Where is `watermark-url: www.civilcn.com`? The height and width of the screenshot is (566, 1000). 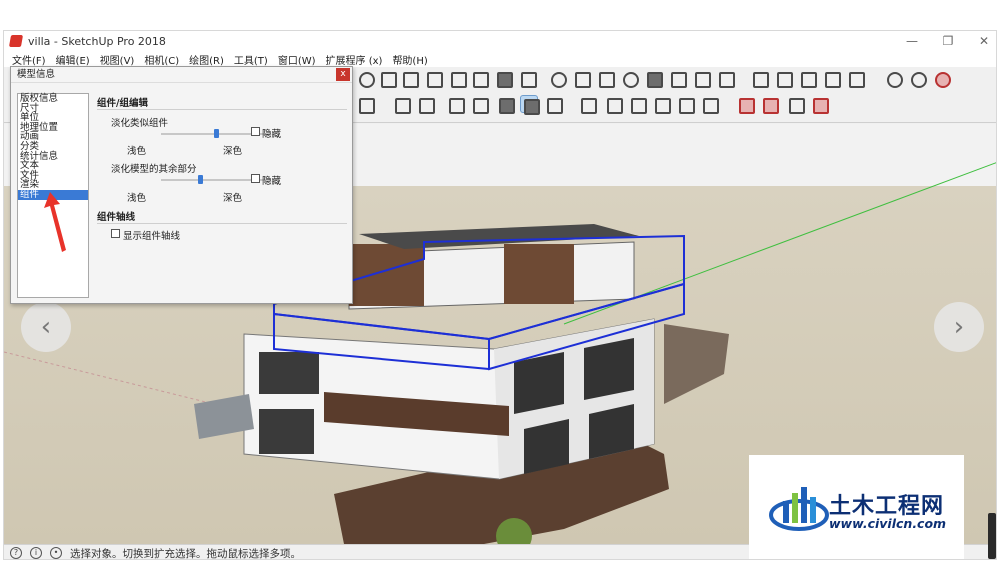 watermark-url: www.civilcn.com is located at coordinates (888, 523).